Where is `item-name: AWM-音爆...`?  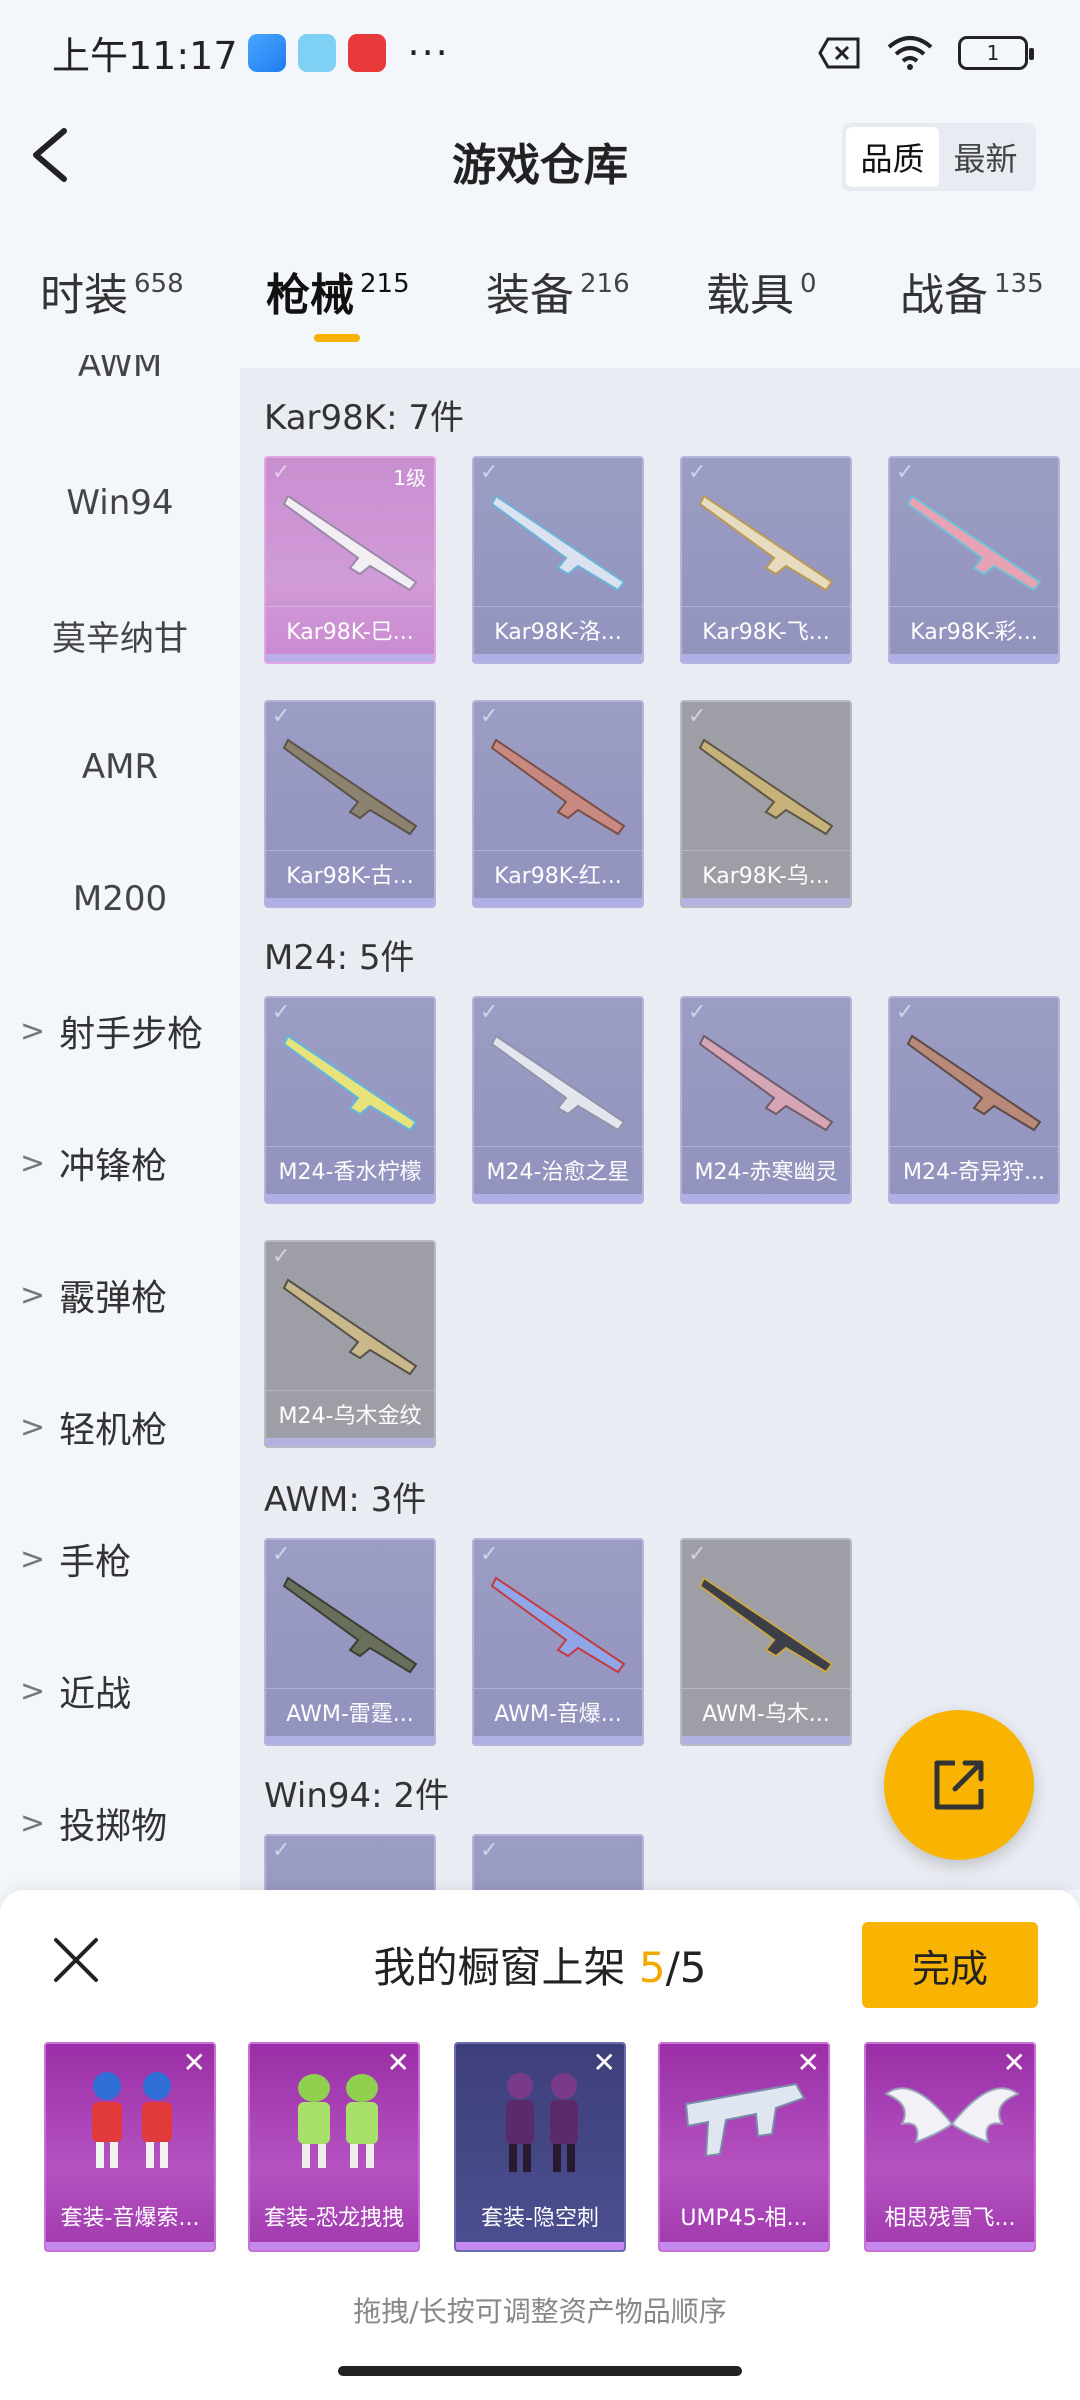
item-name: AWM-音爆... is located at coordinates (558, 1711).